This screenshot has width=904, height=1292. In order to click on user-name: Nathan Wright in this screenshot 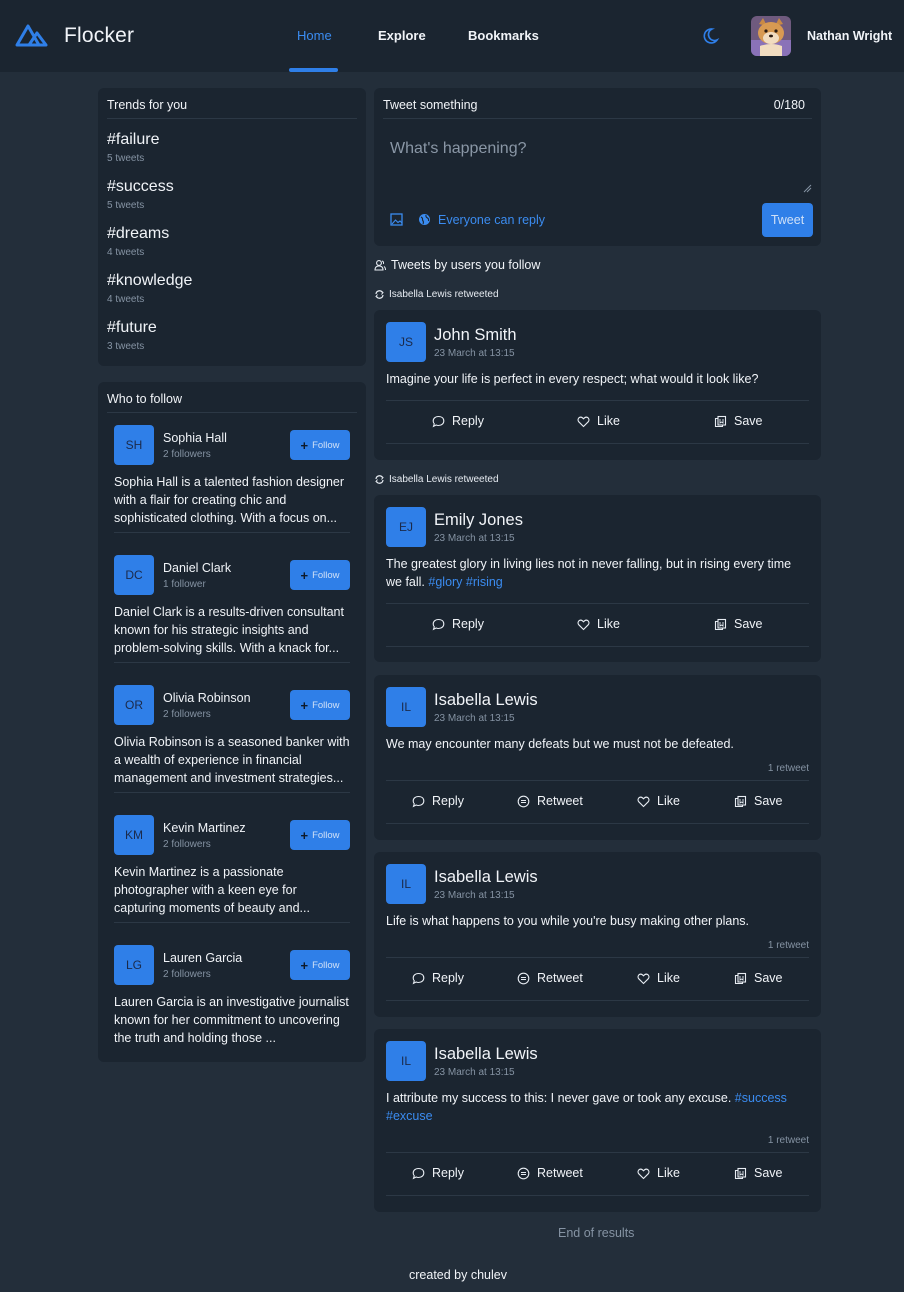, I will do `click(849, 36)`.